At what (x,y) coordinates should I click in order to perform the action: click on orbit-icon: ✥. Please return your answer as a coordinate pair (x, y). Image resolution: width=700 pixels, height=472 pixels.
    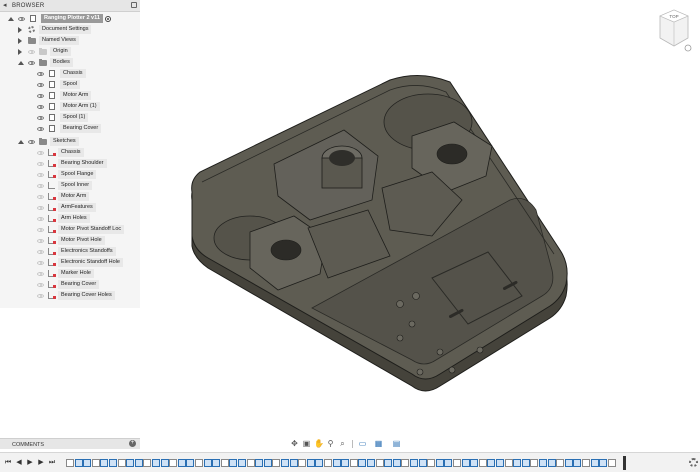
    Looking at the image, I should click on (294, 443).